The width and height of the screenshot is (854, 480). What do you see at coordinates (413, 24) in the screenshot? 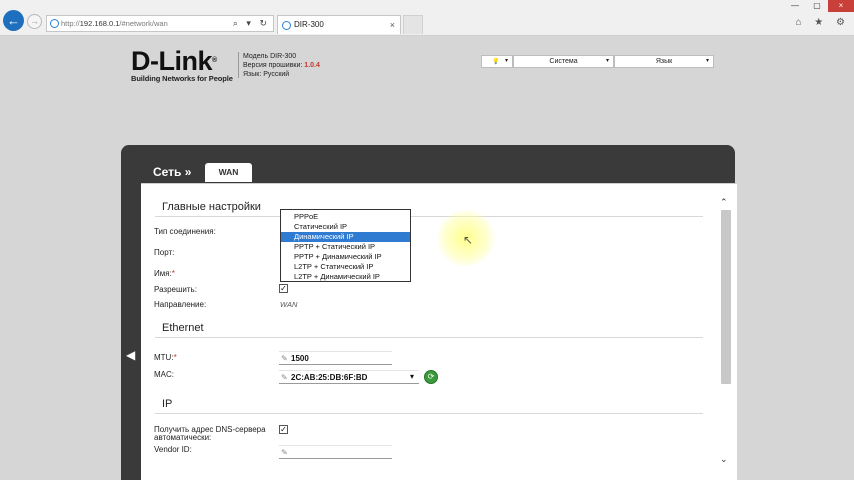
I see `new-tab-button` at bounding box center [413, 24].